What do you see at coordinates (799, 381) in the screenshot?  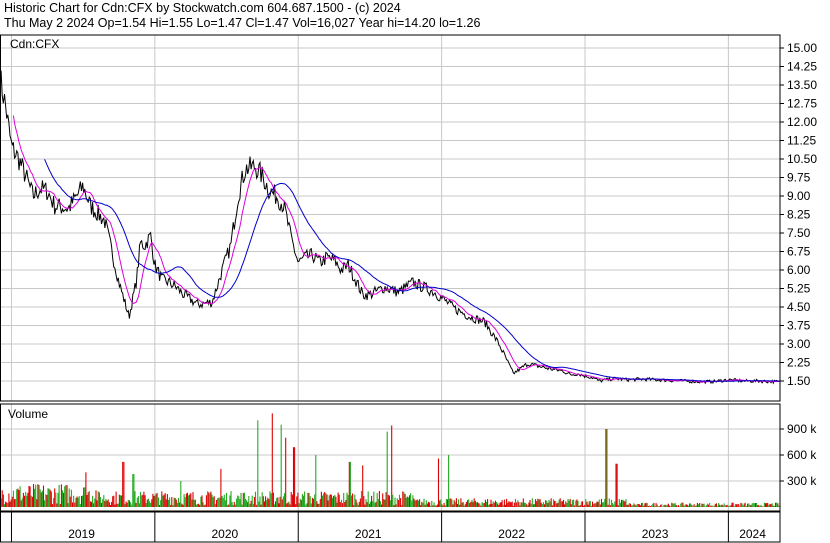 I see `price-tick-label: 1.50` at bounding box center [799, 381].